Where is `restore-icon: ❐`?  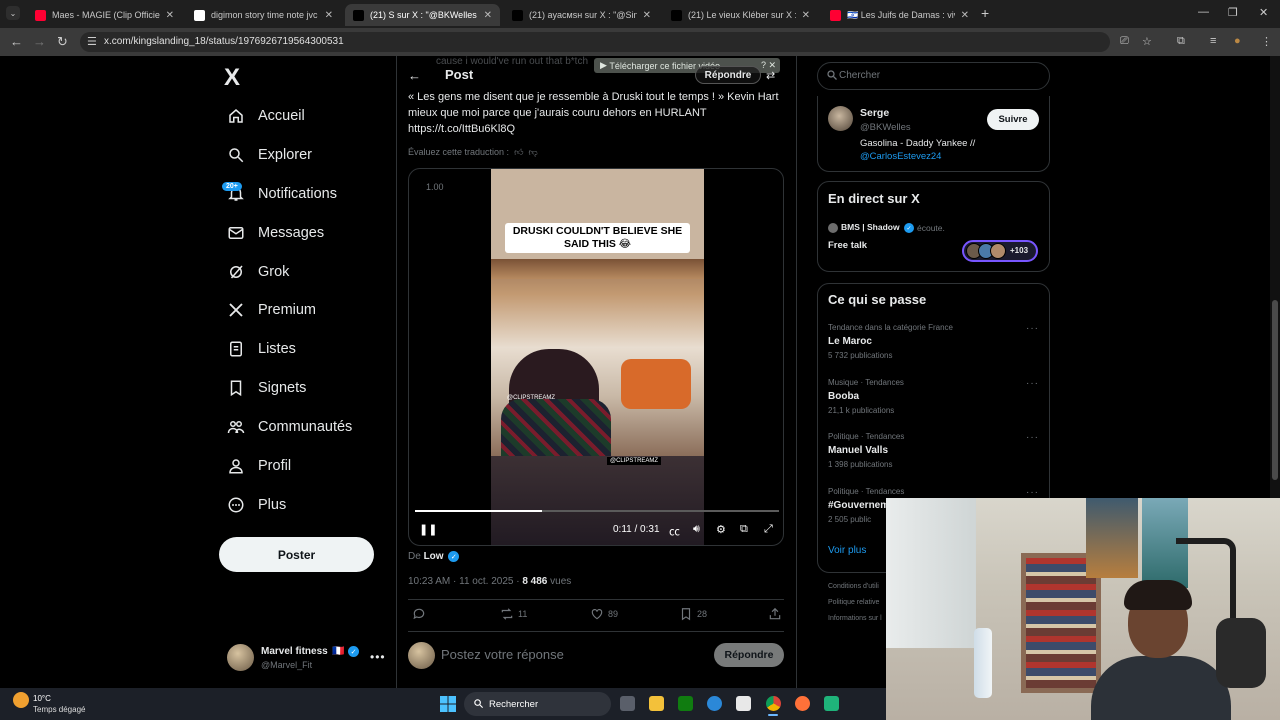 restore-icon: ❐ is located at coordinates (1233, 12).